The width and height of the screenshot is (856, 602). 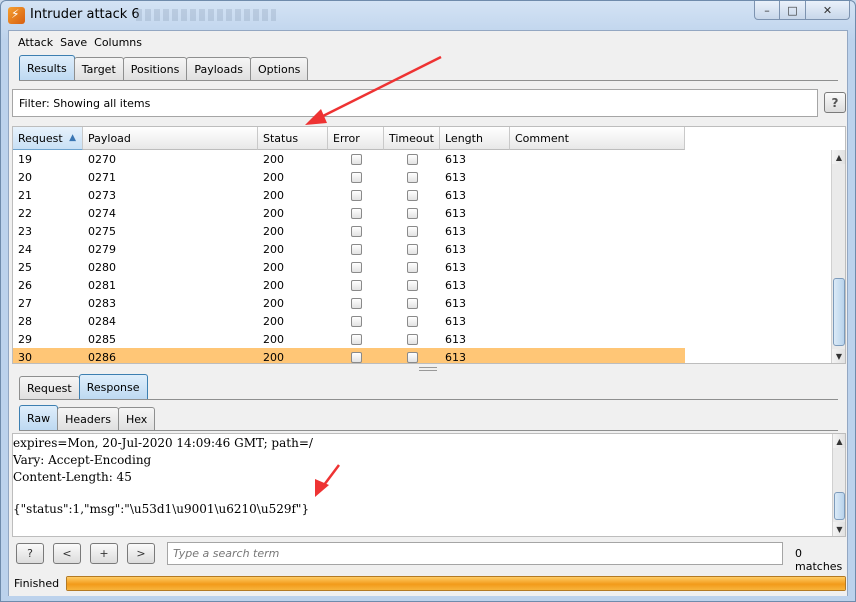 What do you see at coordinates (456, 583) in the screenshot?
I see `attack-progress-bar` at bounding box center [456, 583].